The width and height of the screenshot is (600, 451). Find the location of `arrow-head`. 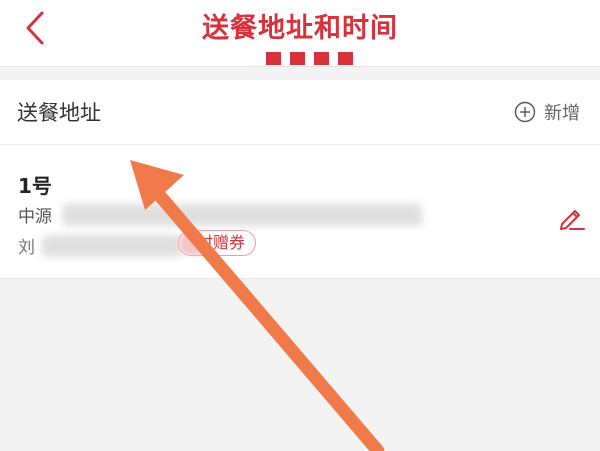

arrow-head is located at coordinates (157, 185).